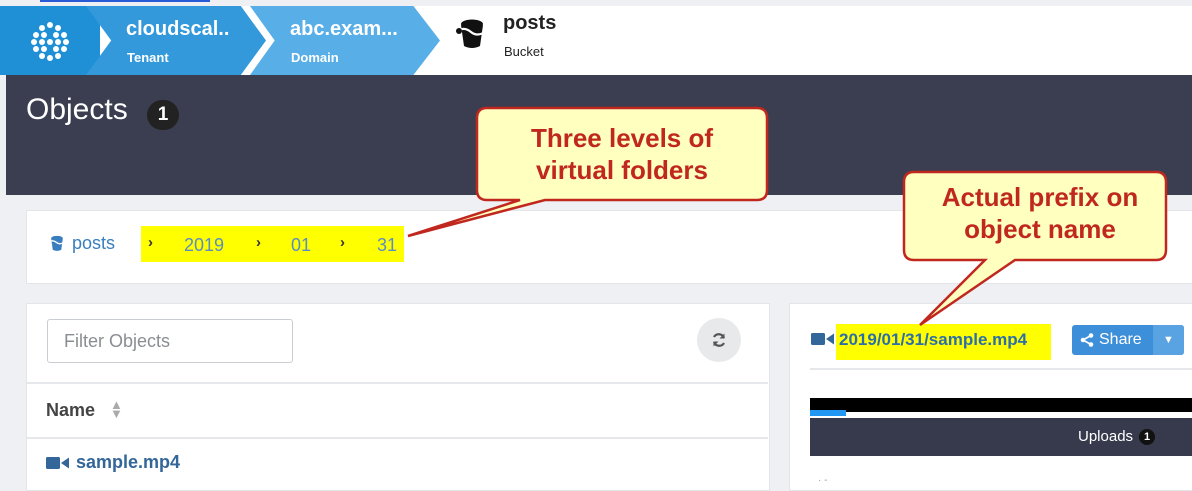 This screenshot has width=1192, height=491. I want to click on callout-prefix-text: Actual prefix on object name, so click(1040, 213).